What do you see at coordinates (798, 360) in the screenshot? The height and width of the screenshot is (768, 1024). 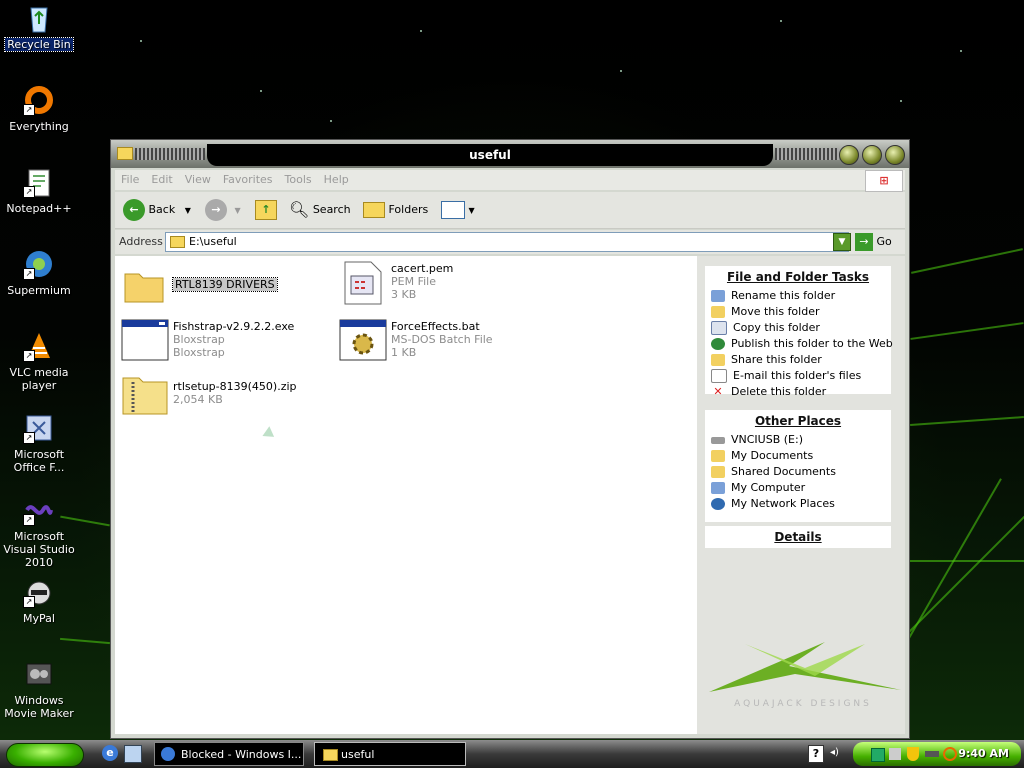 I see `task-share: Share this folder` at bounding box center [798, 360].